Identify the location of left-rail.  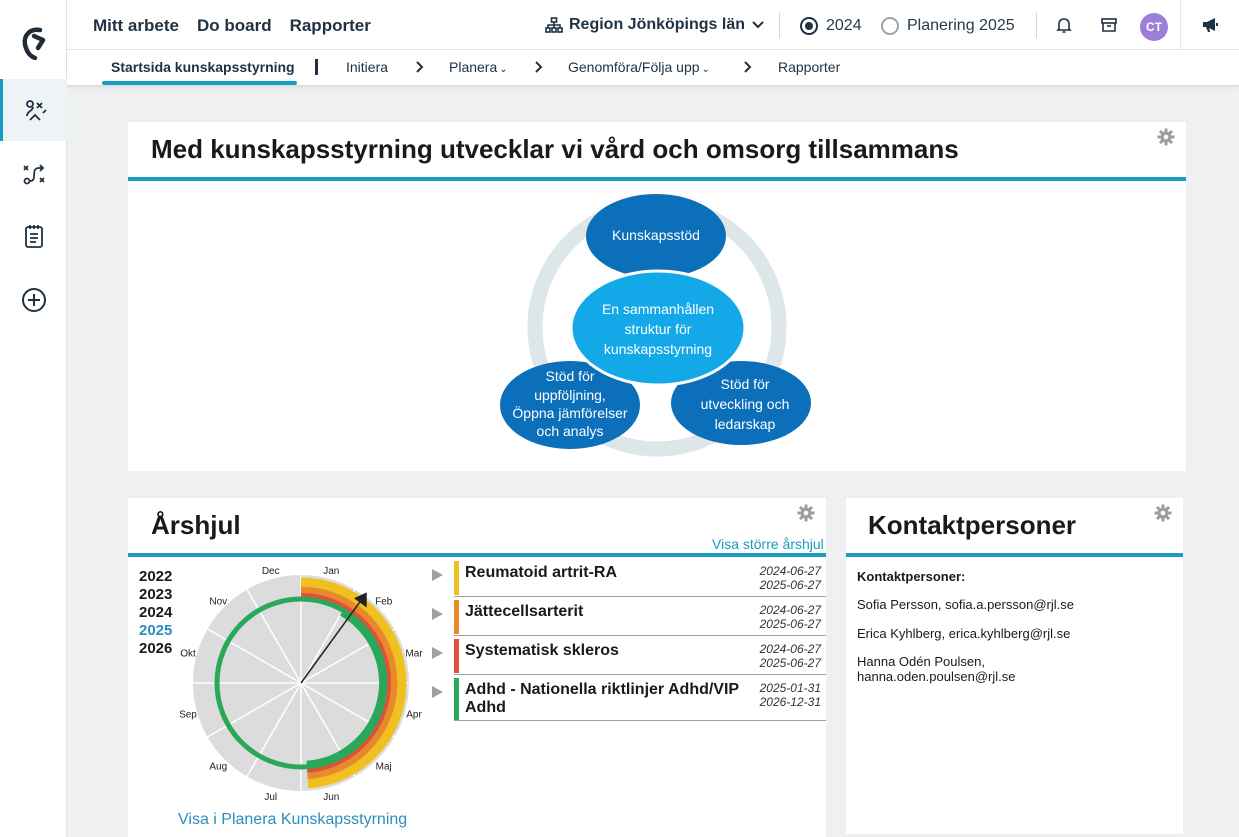
(33, 418).